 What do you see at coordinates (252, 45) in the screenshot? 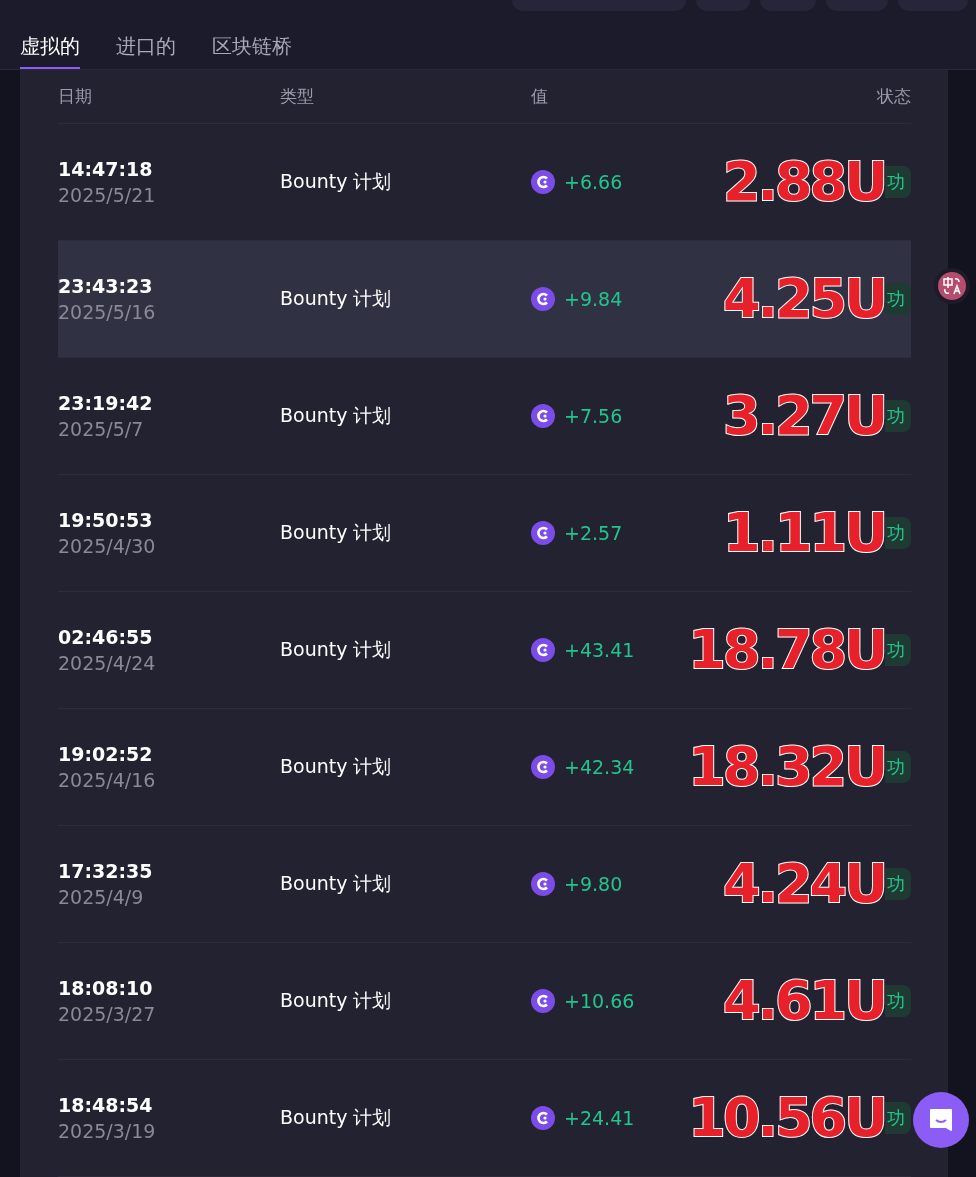
I see `tab: 区块链桥` at bounding box center [252, 45].